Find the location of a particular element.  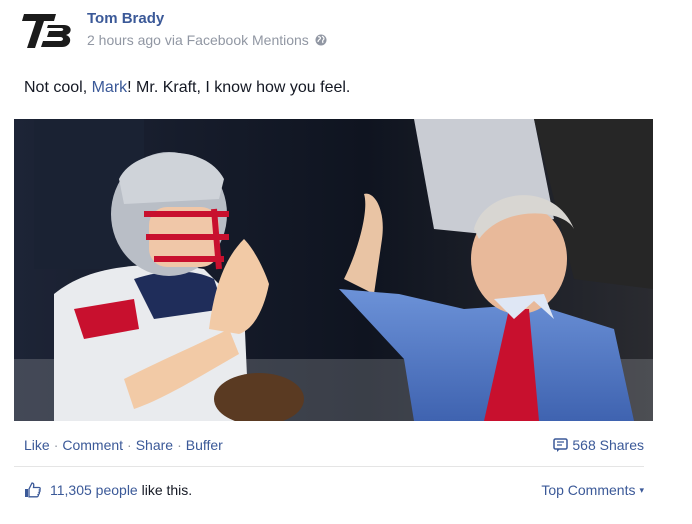

comment-link: Comment is located at coordinates (92, 445).